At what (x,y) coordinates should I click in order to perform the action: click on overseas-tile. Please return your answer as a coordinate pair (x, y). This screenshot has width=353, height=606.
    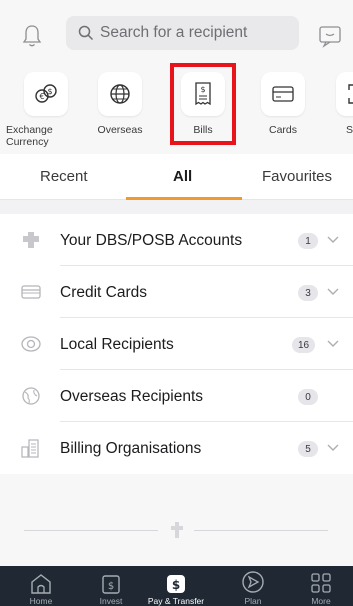
    Looking at the image, I should click on (120, 94).